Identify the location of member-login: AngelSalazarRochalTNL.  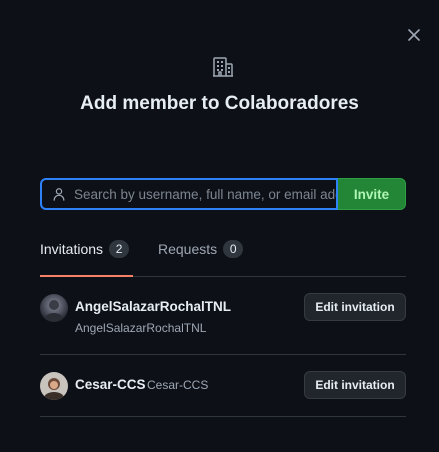
(141, 328).